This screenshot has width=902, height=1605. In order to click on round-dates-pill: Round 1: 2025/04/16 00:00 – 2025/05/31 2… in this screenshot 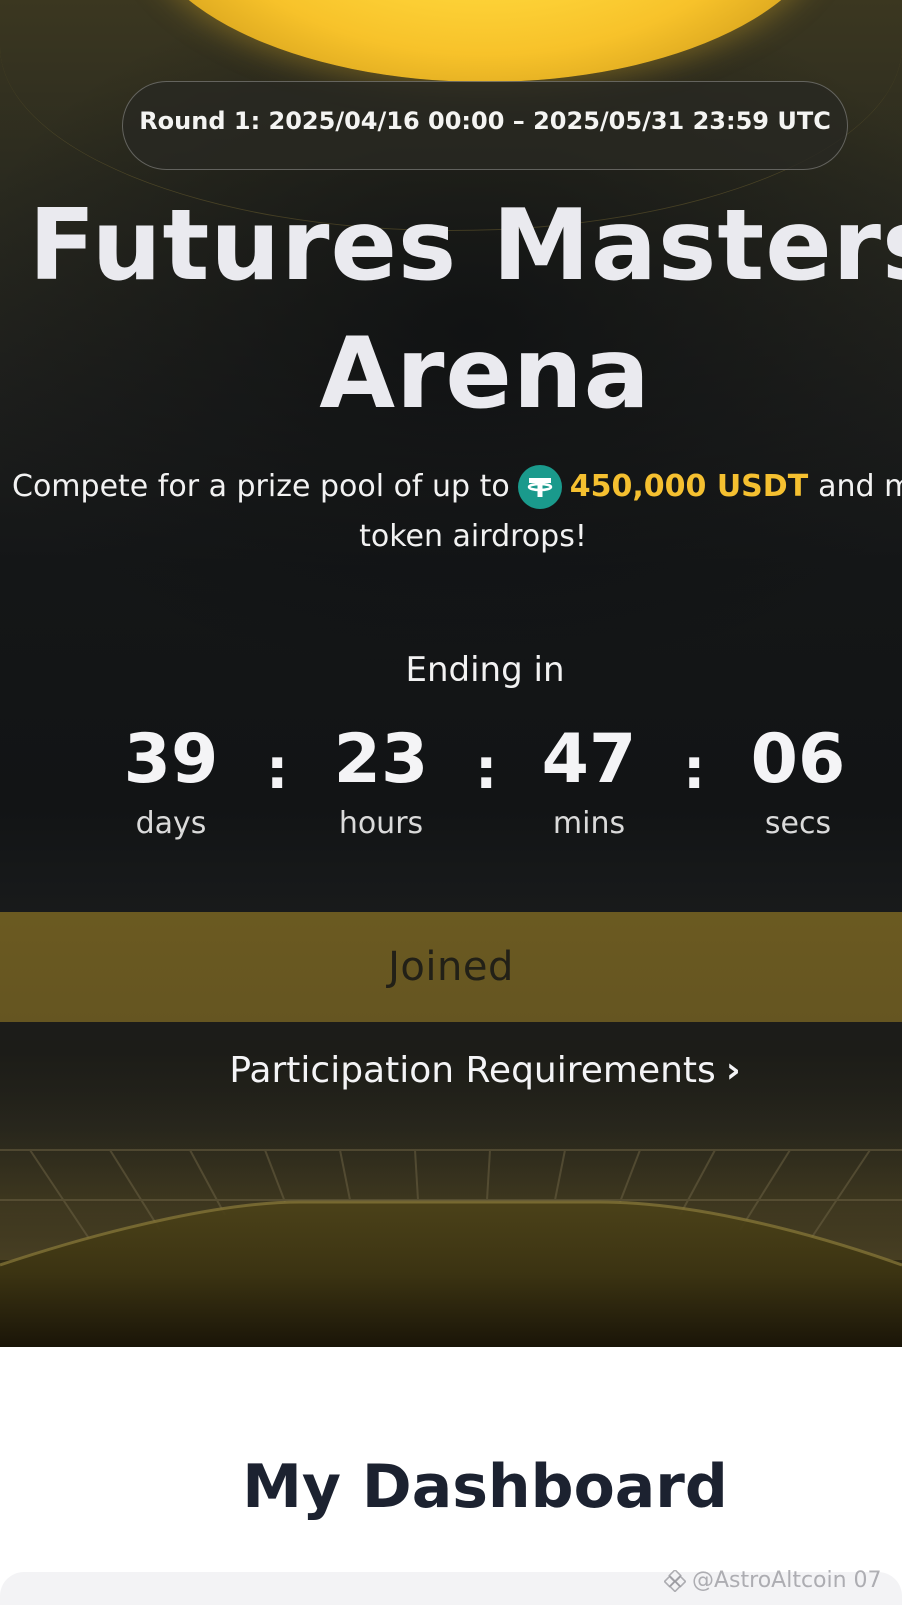, I will do `click(485, 125)`.